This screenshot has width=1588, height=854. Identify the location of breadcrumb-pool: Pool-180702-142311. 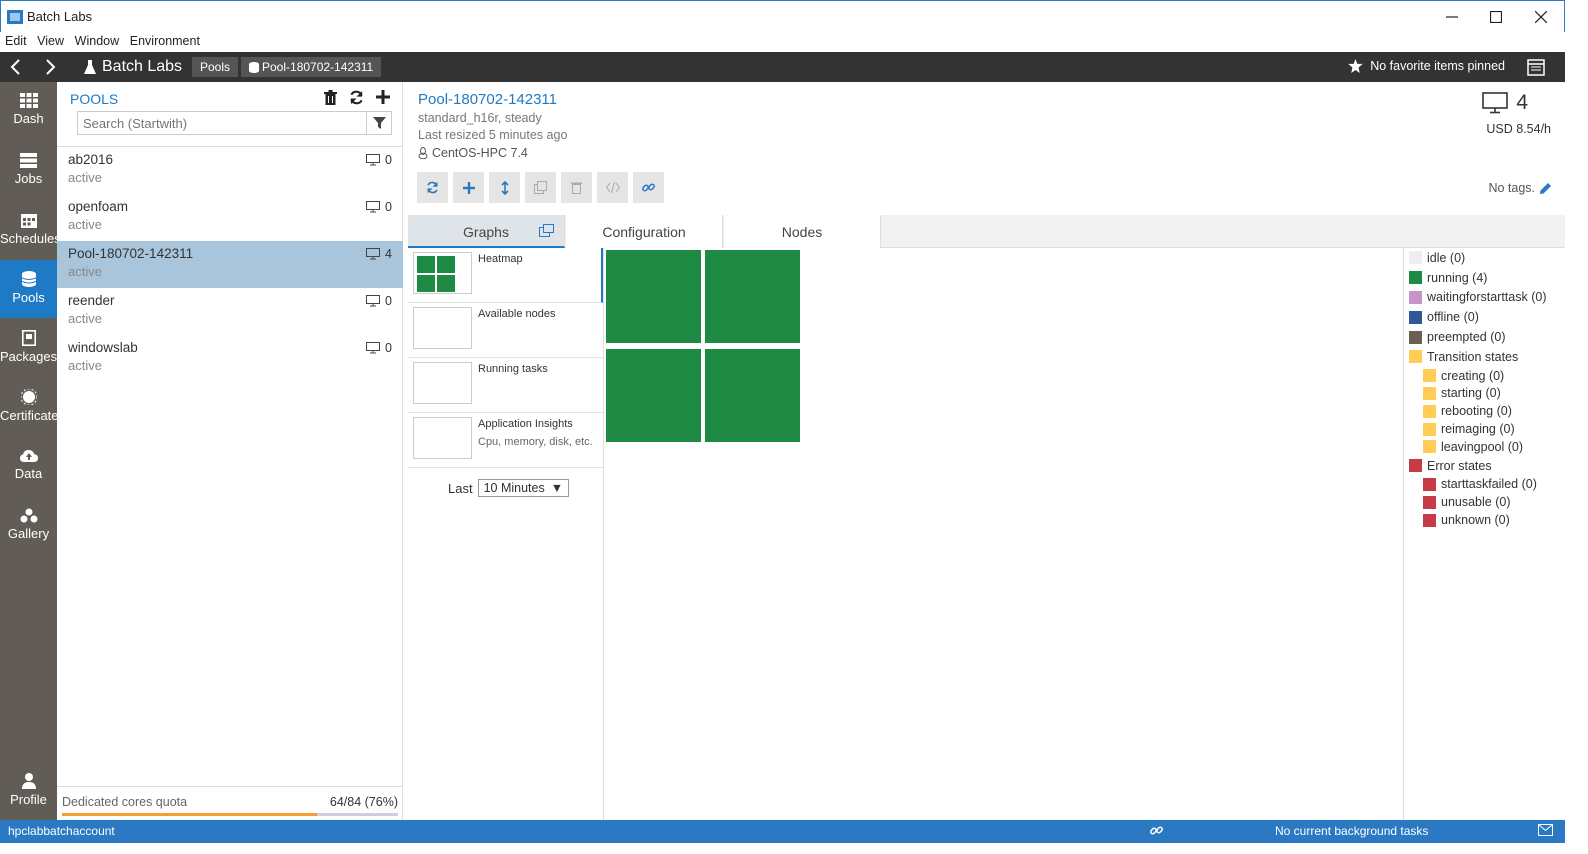
(311, 67).